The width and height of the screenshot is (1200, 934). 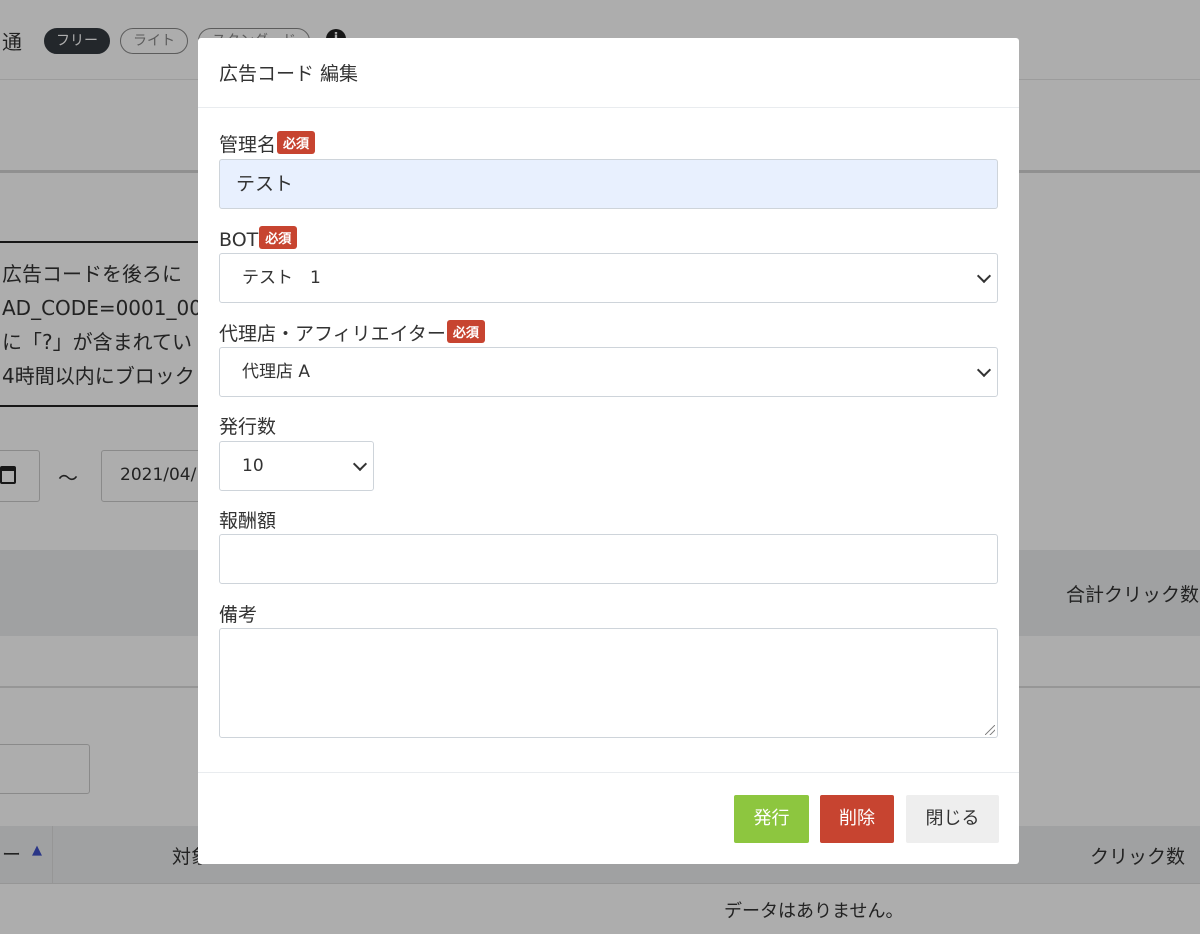 I want to click on agency-label-text: 代理店・アフィリエイター, so click(x=332, y=334).